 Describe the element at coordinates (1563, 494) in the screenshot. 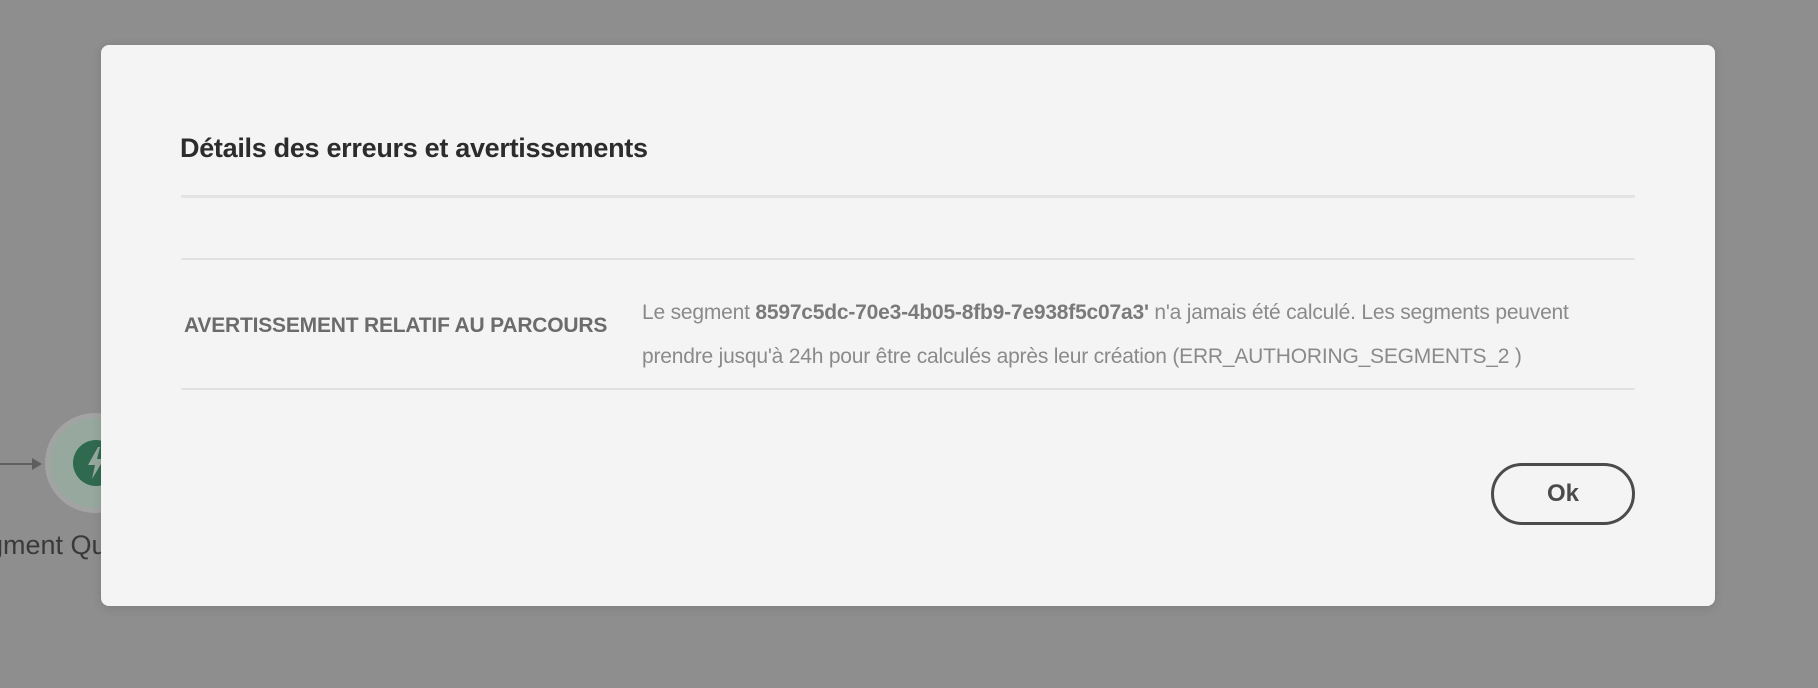

I see `ok-button: Ok` at that location.